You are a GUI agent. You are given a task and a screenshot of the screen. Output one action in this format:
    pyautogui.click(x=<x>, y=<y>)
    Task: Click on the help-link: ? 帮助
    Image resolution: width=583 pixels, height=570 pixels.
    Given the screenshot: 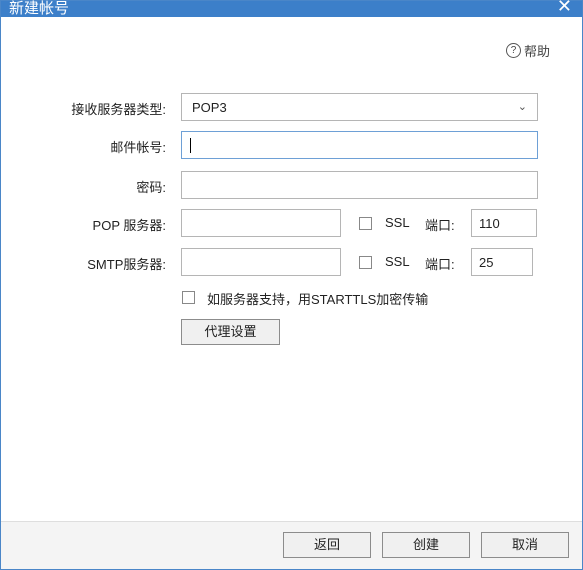 What is the action you would take?
    pyautogui.click(x=527, y=50)
    